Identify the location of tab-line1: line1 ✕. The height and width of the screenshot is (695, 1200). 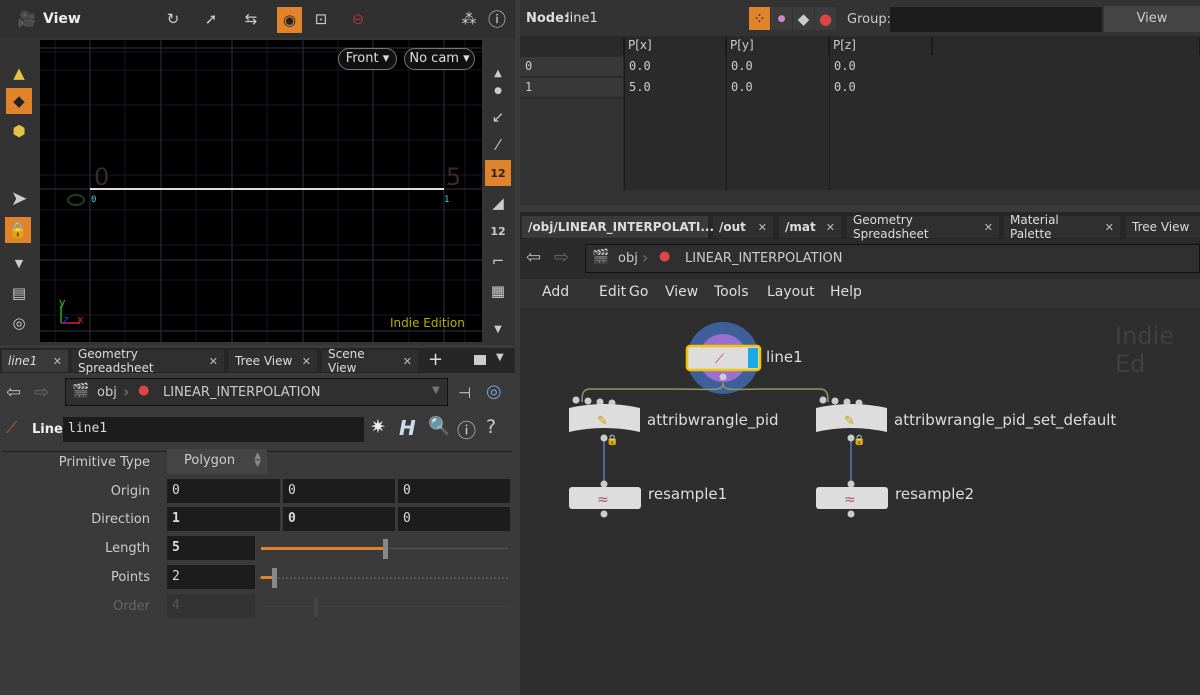
(35, 361).